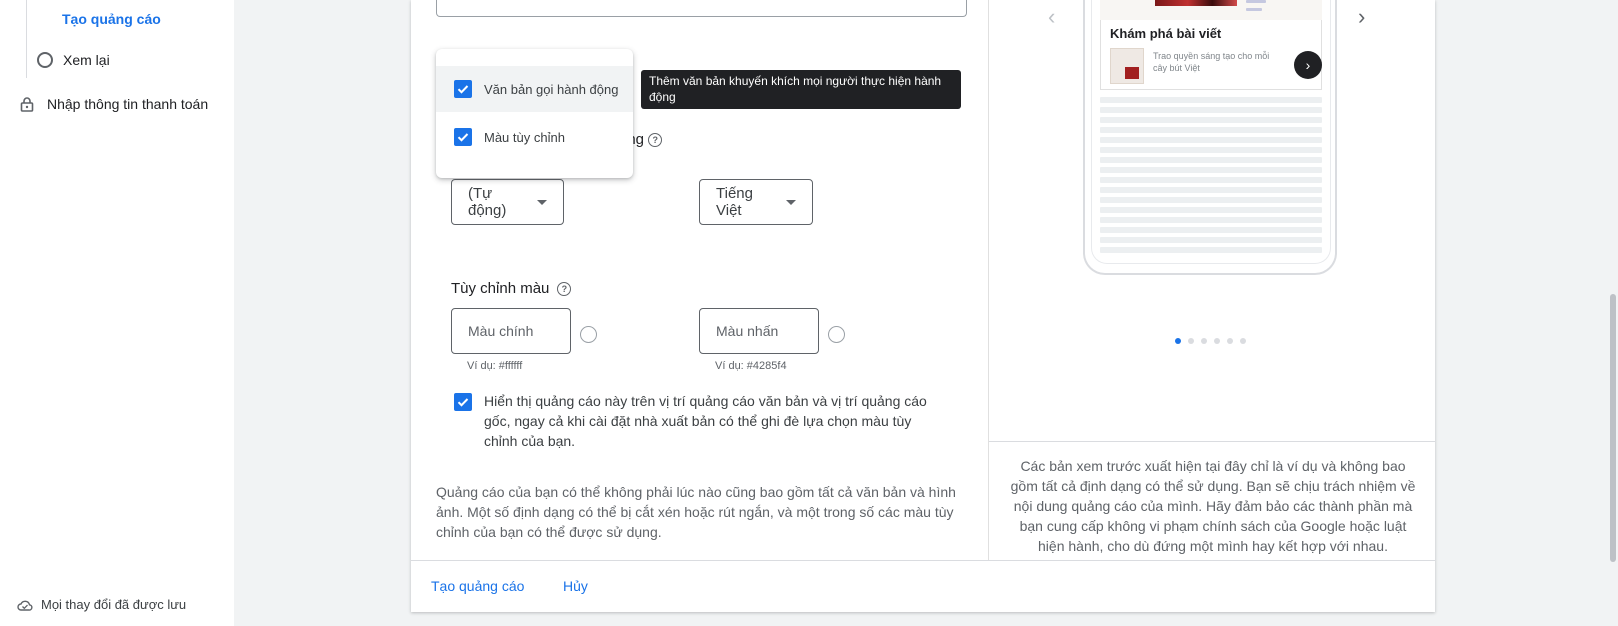 This screenshot has height=626, width=1618. I want to click on ad-thumbnail, so click(1127, 66).